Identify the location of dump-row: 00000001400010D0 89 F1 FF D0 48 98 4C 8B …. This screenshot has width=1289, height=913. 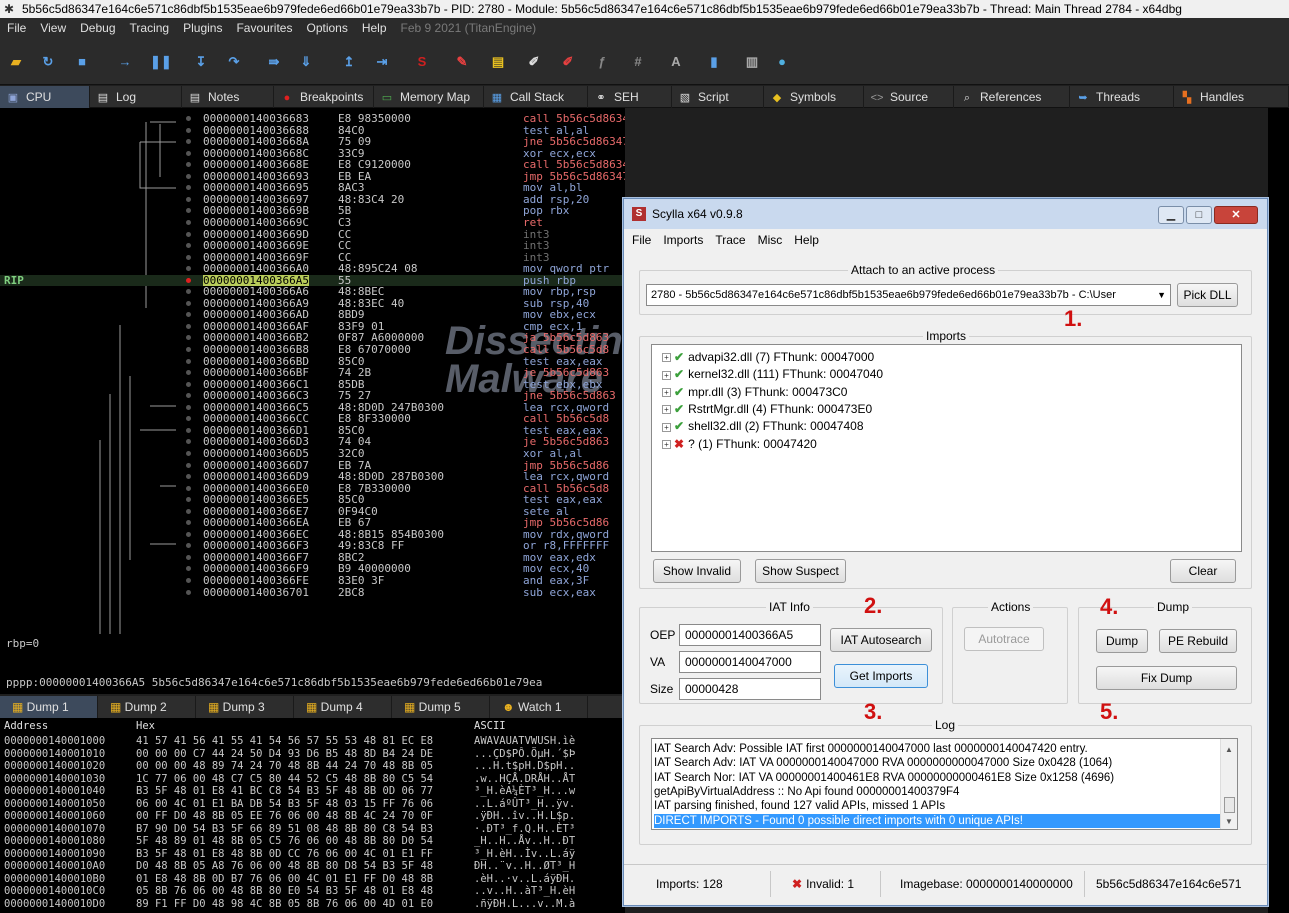
(312, 903).